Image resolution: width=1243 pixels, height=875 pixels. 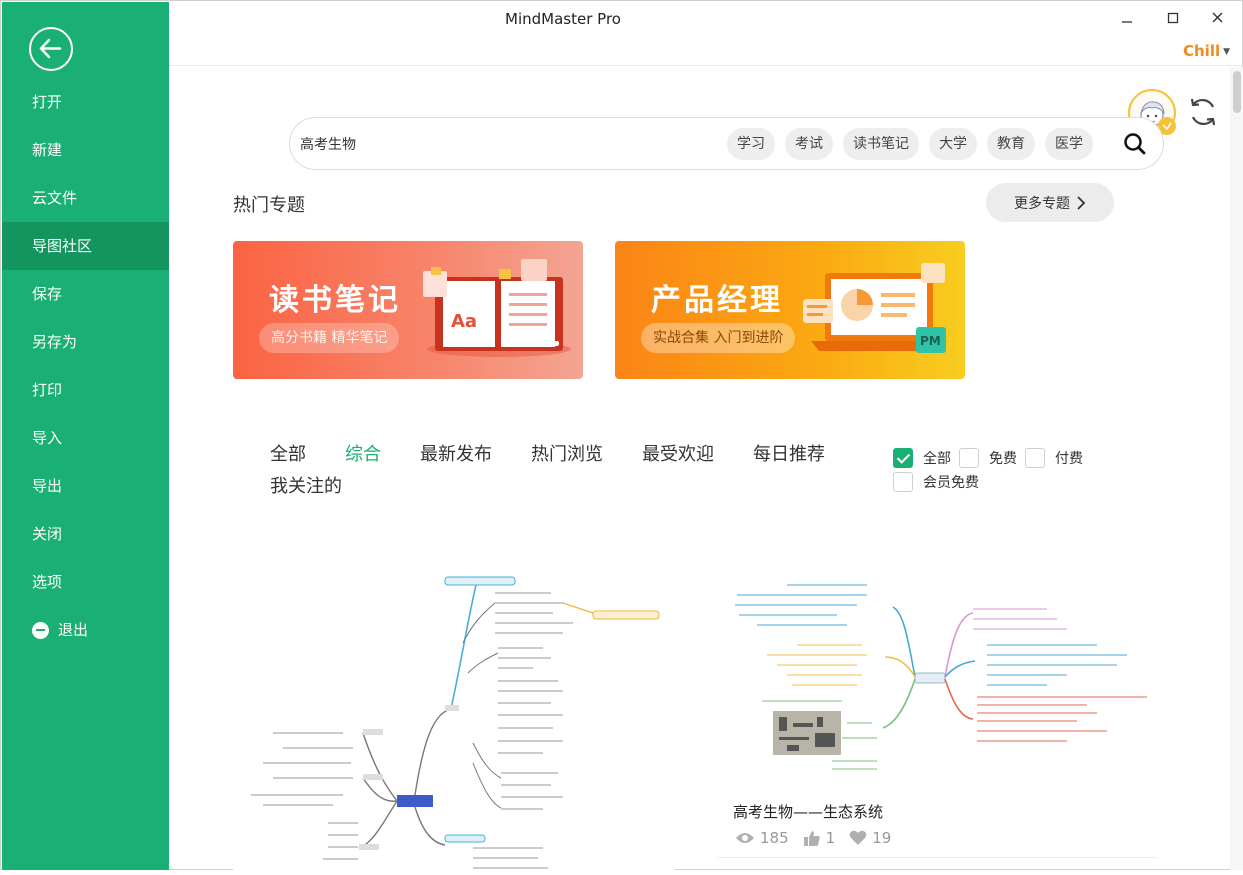 I want to click on hot-topics-title: 热门专题, so click(x=269, y=205).